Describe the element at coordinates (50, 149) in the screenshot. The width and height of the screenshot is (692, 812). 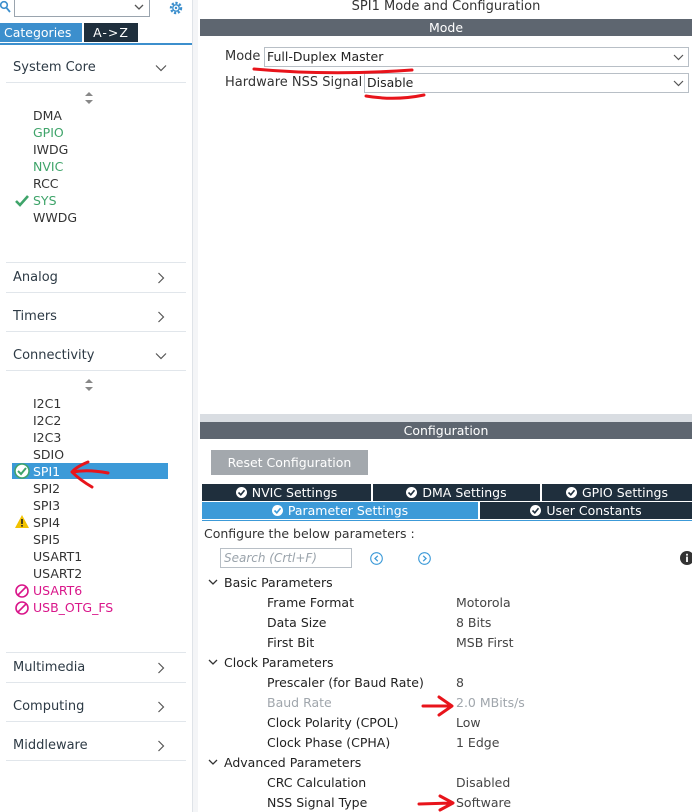
I see `sidebar-item-iwdg: IWDG` at that location.